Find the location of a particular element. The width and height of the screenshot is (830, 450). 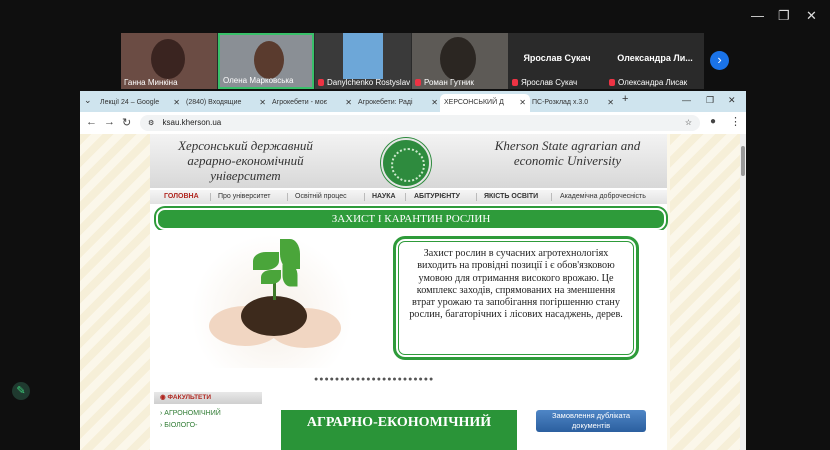

forward-icon: → is located at coordinates (109, 122).